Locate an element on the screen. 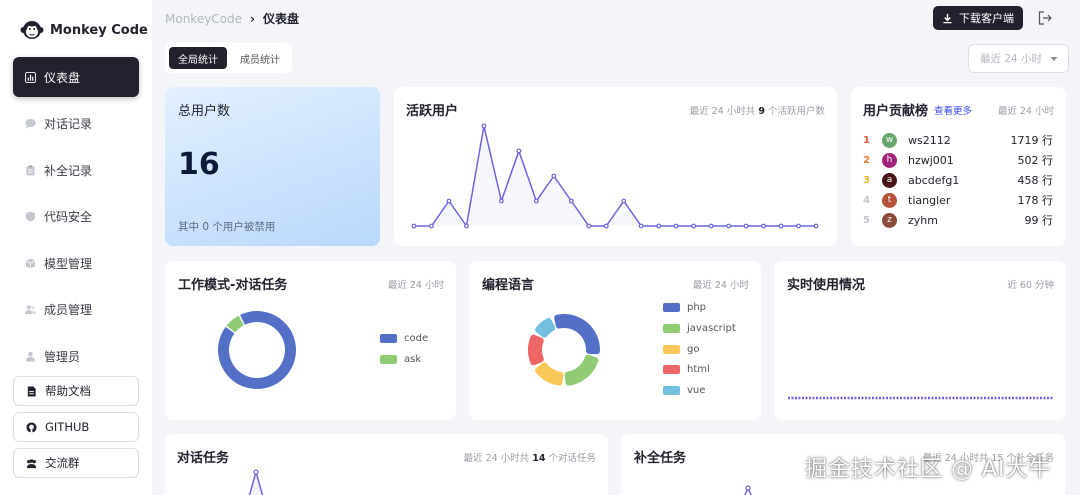 The width and height of the screenshot is (1080, 495). avatar: w is located at coordinates (889, 140).